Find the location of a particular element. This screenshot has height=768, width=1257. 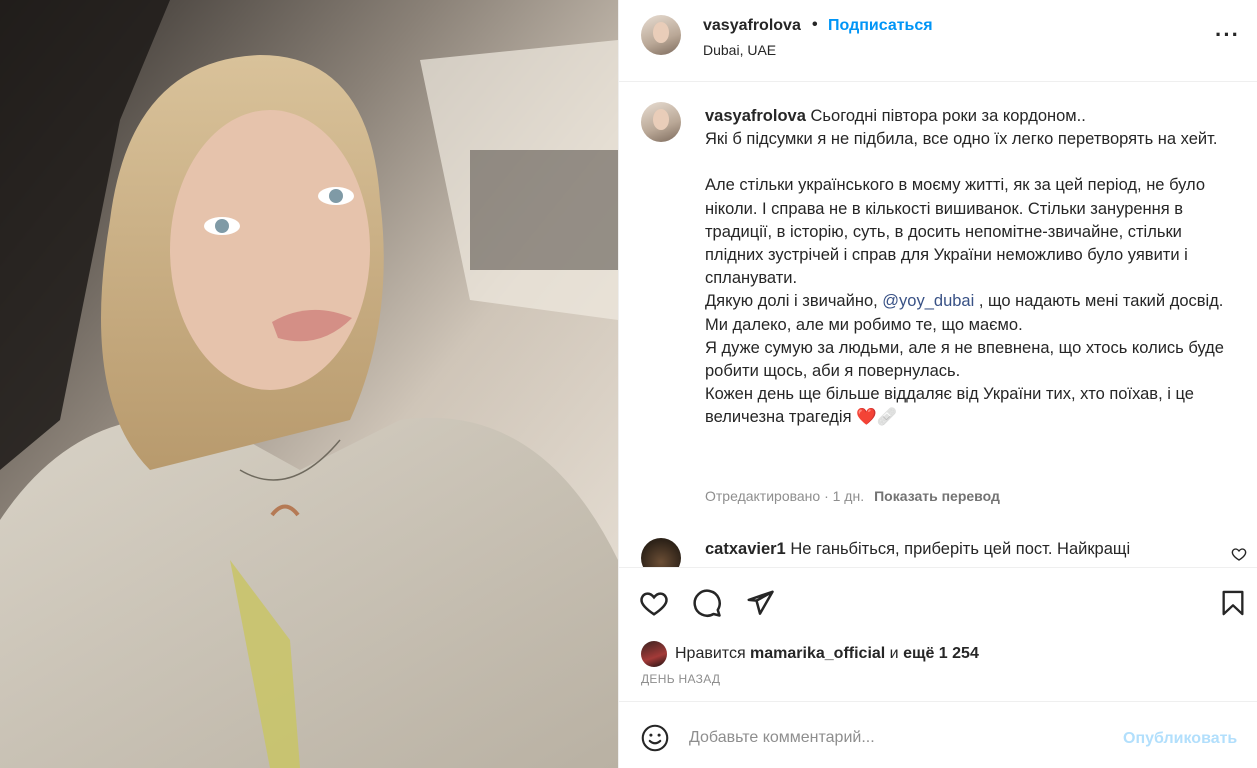

caption-line-1: Сьогодні півтора роки за кордоном.. is located at coordinates (948, 116).